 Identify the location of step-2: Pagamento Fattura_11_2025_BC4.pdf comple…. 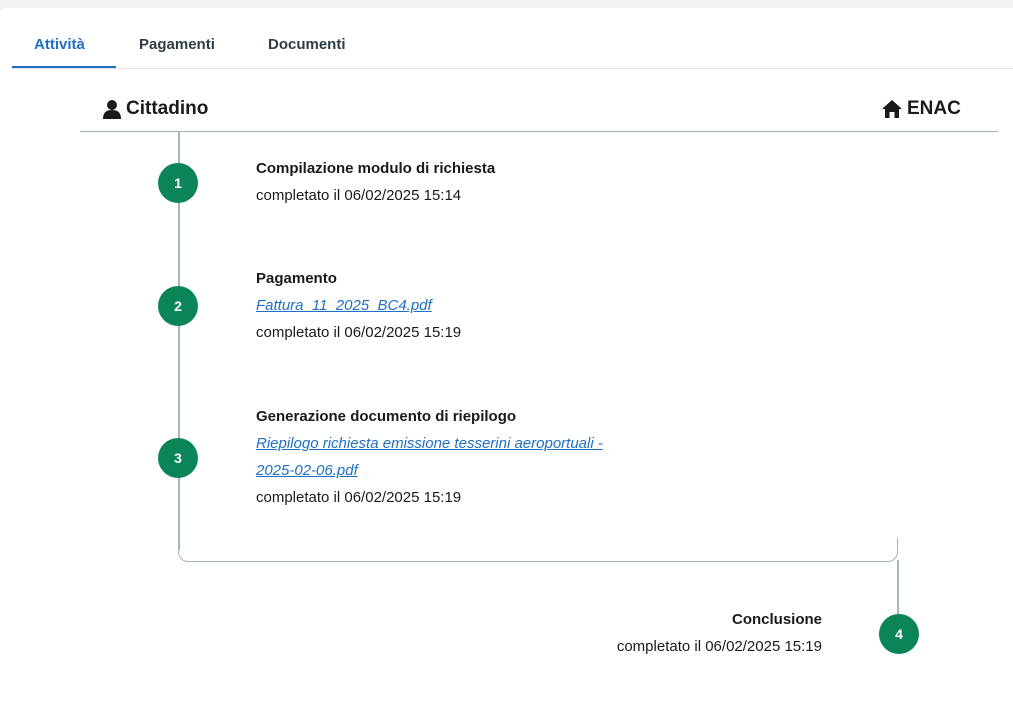
(358, 305).